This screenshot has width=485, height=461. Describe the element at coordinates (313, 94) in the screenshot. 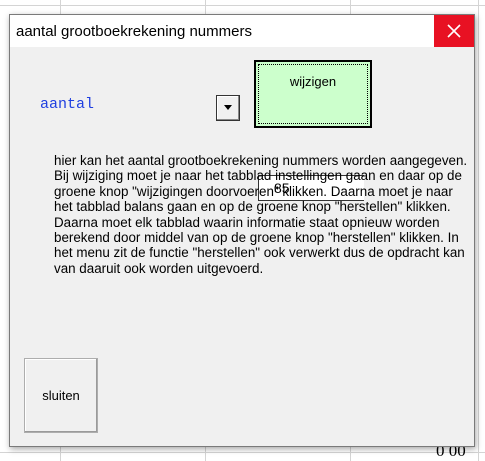

I see `wijzigen-button: wijzigen` at that location.